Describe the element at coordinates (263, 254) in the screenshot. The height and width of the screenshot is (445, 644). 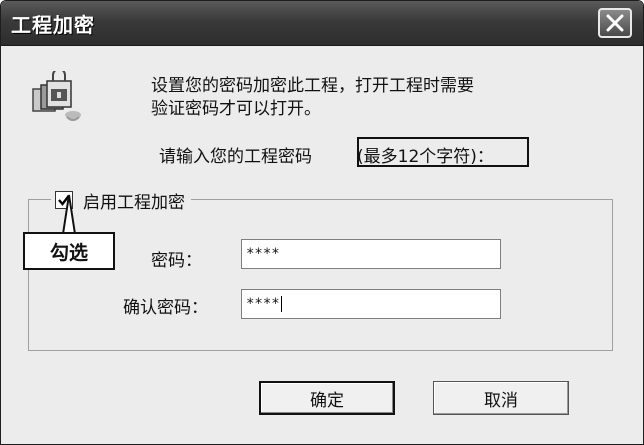
I see `password-value: ****` at that location.